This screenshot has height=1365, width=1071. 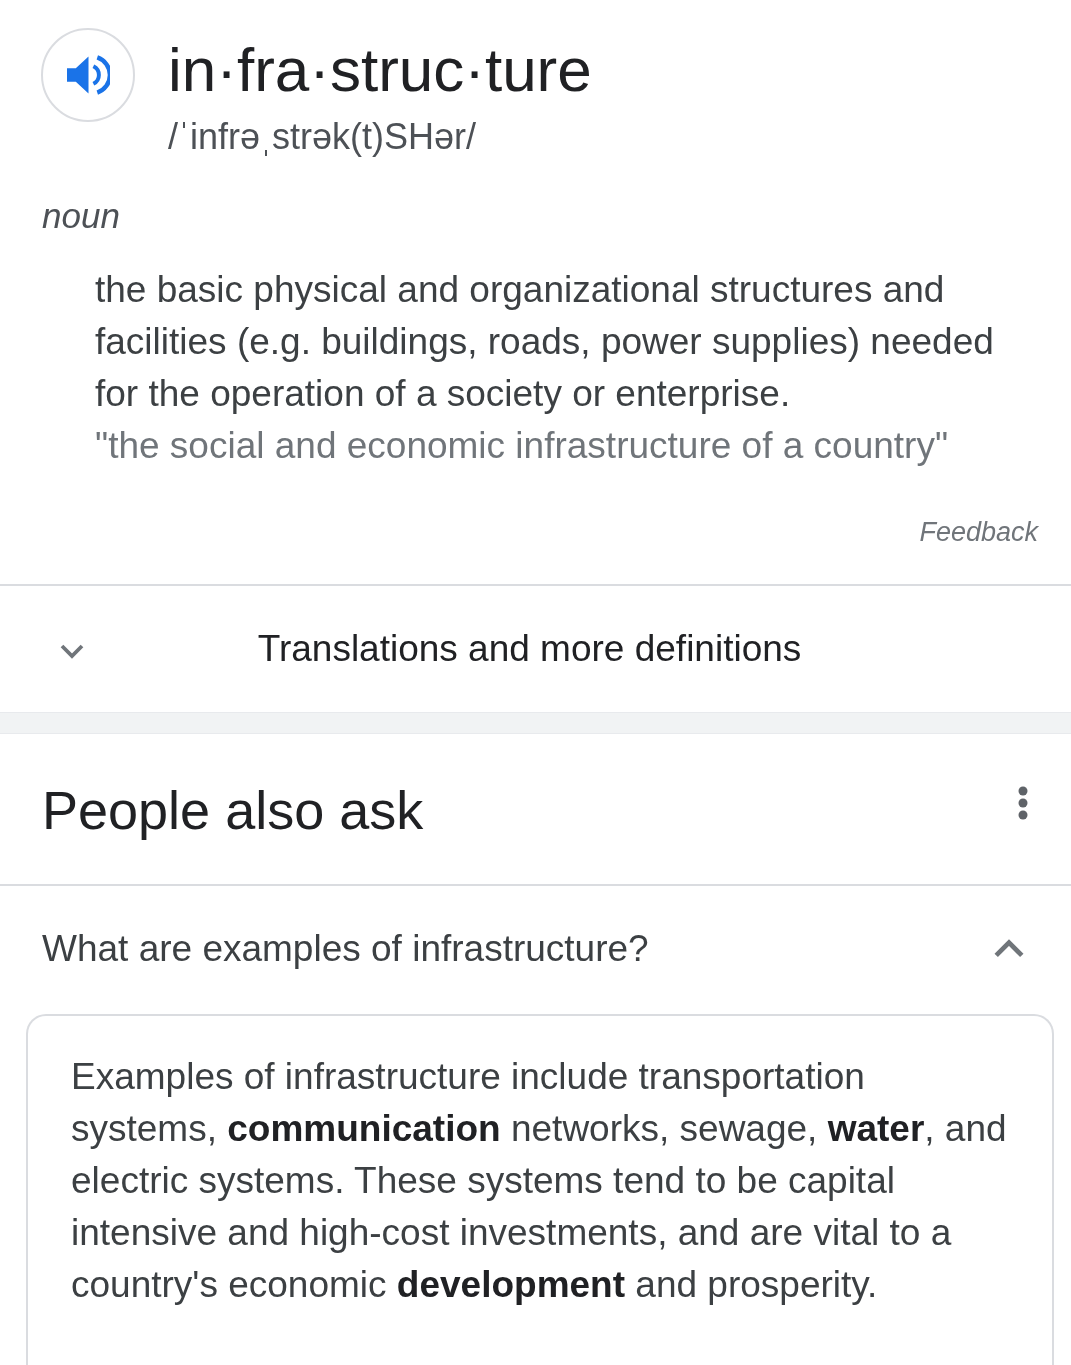 What do you see at coordinates (545, 342) in the screenshot?
I see `definition-text: the basic physical and organizational structures and facilities (e.g. buildings, roads, power supplies) needed for the operation of a society or enterprise.` at bounding box center [545, 342].